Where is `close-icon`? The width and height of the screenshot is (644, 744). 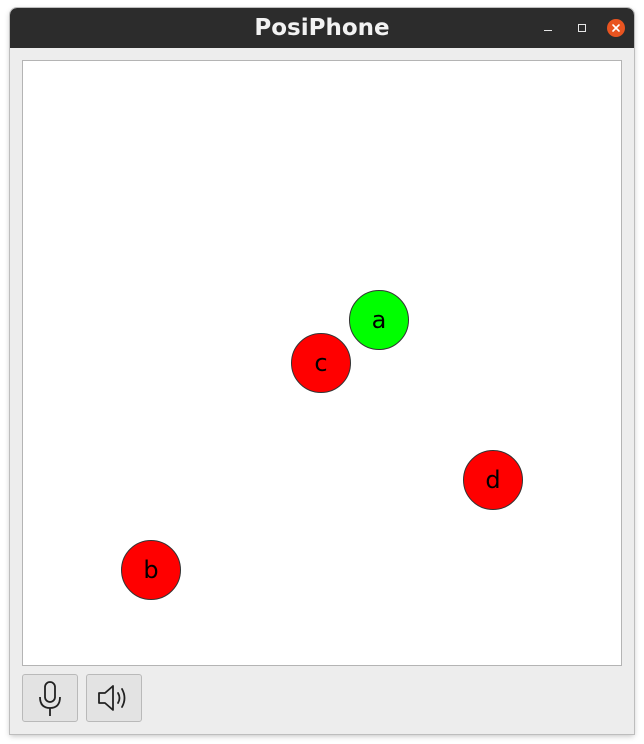 close-icon is located at coordinates (616, 28).